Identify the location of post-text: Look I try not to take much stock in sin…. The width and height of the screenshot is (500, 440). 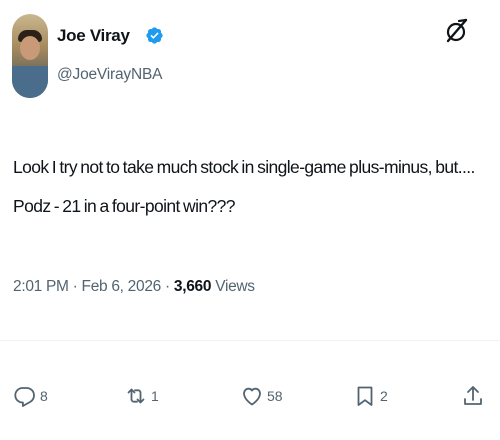
(244, 186).